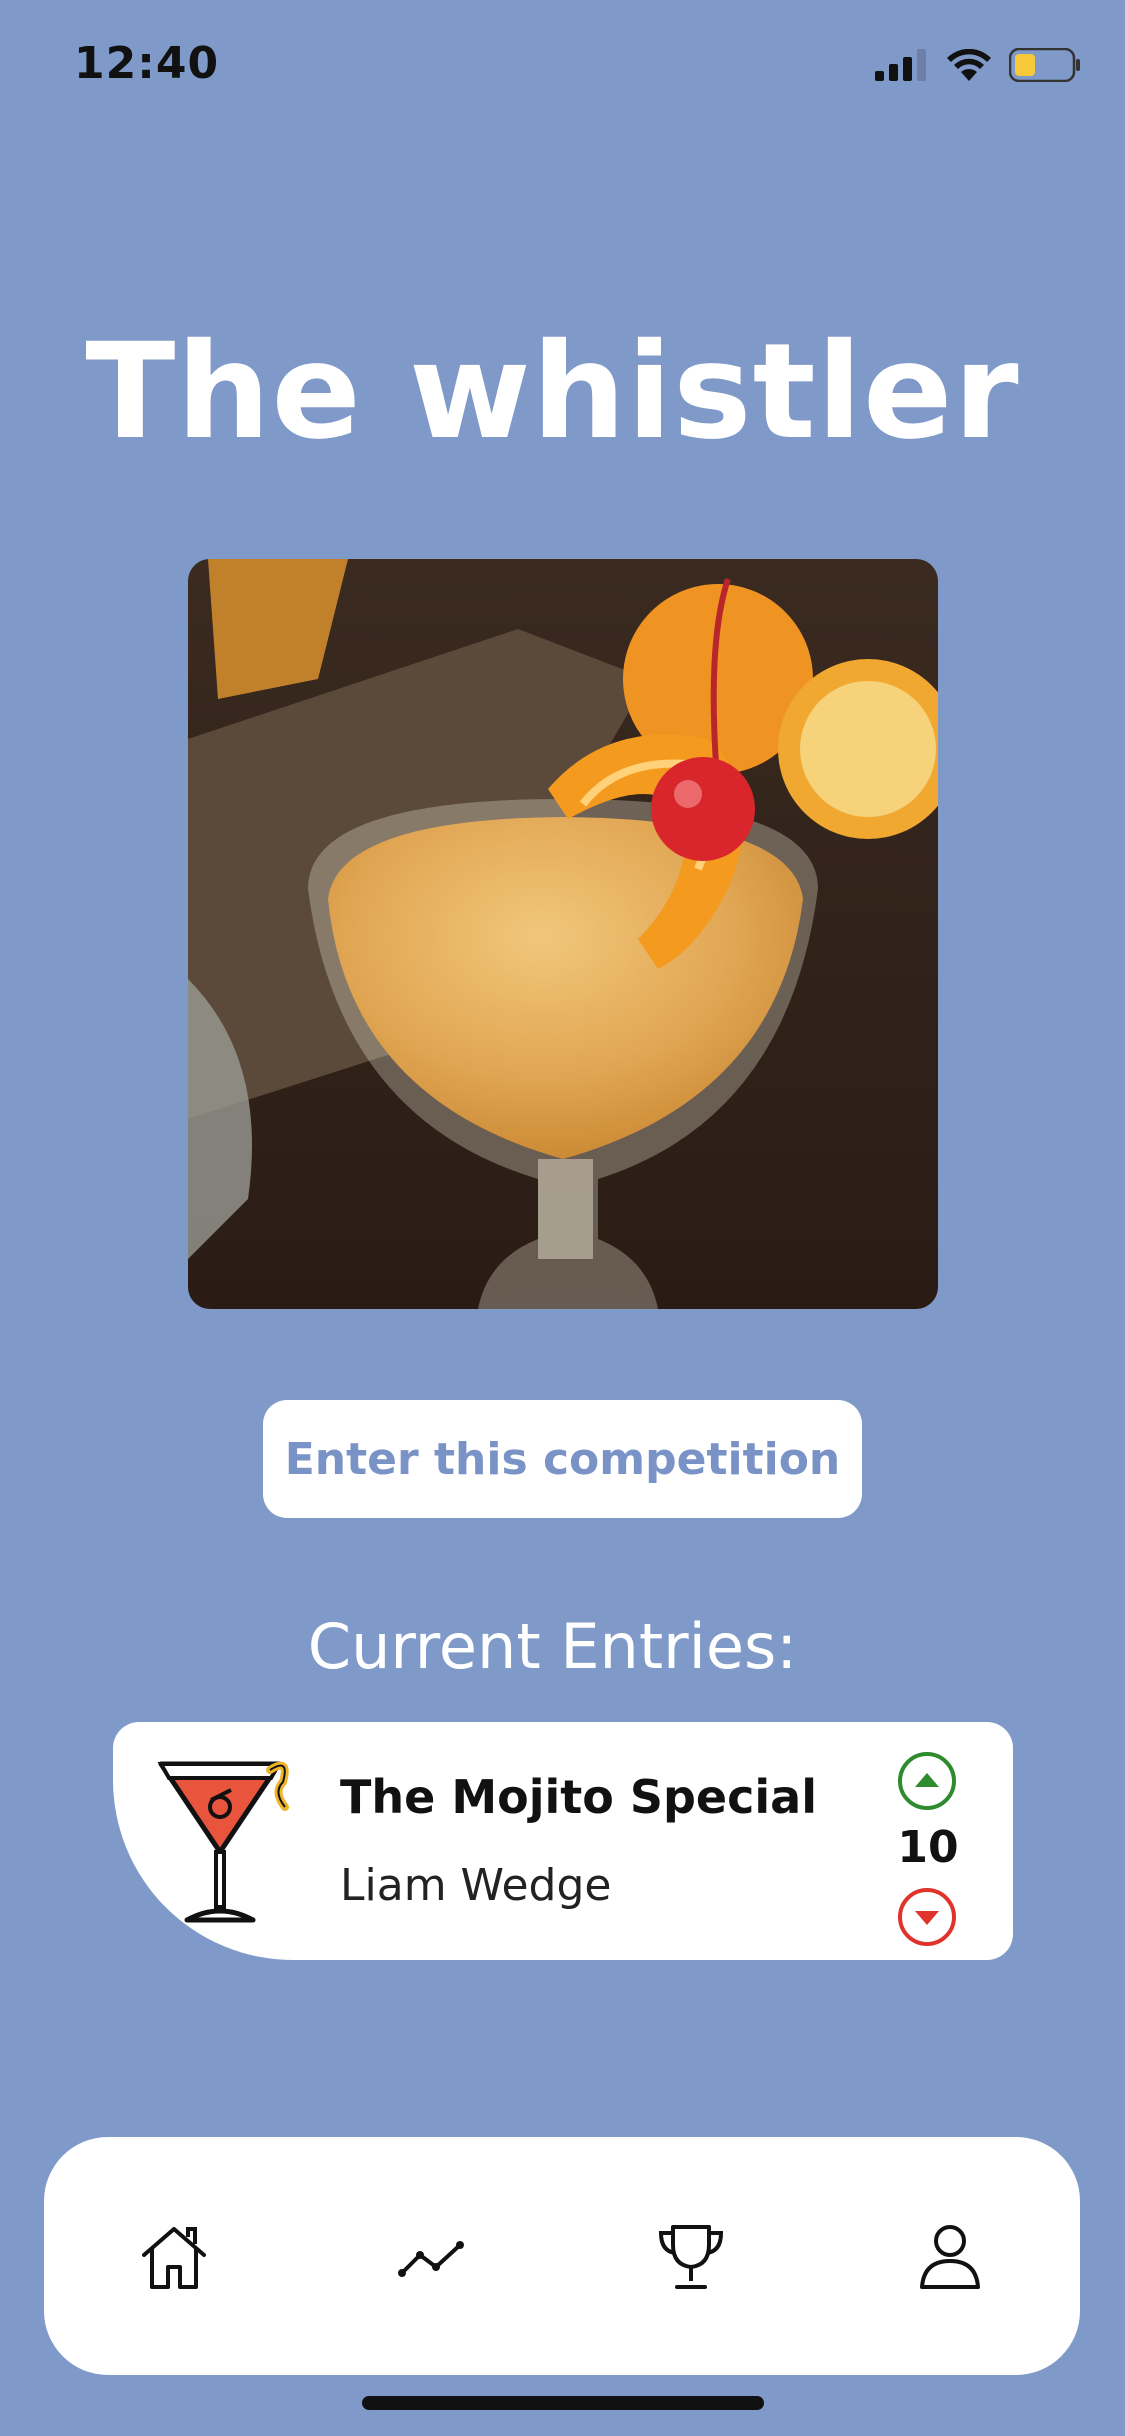 This screenshot has width=1125, height=2436. What do you see at coordinates (563, 2403) in the screenshot?
I see `home-indicator` at bounding box center [563, 2403].